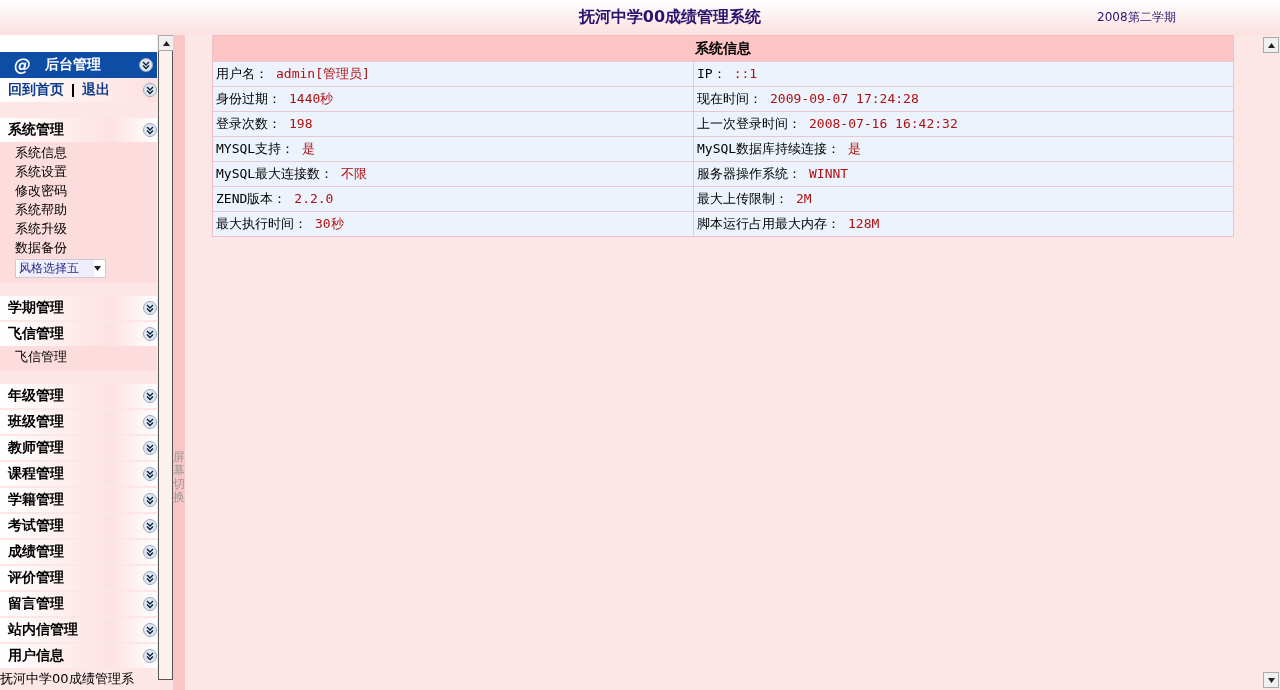 The width and height of the screenshot is (1280, 690). I want to click on menu-group-header: 飞信管理, so click(78, 334).